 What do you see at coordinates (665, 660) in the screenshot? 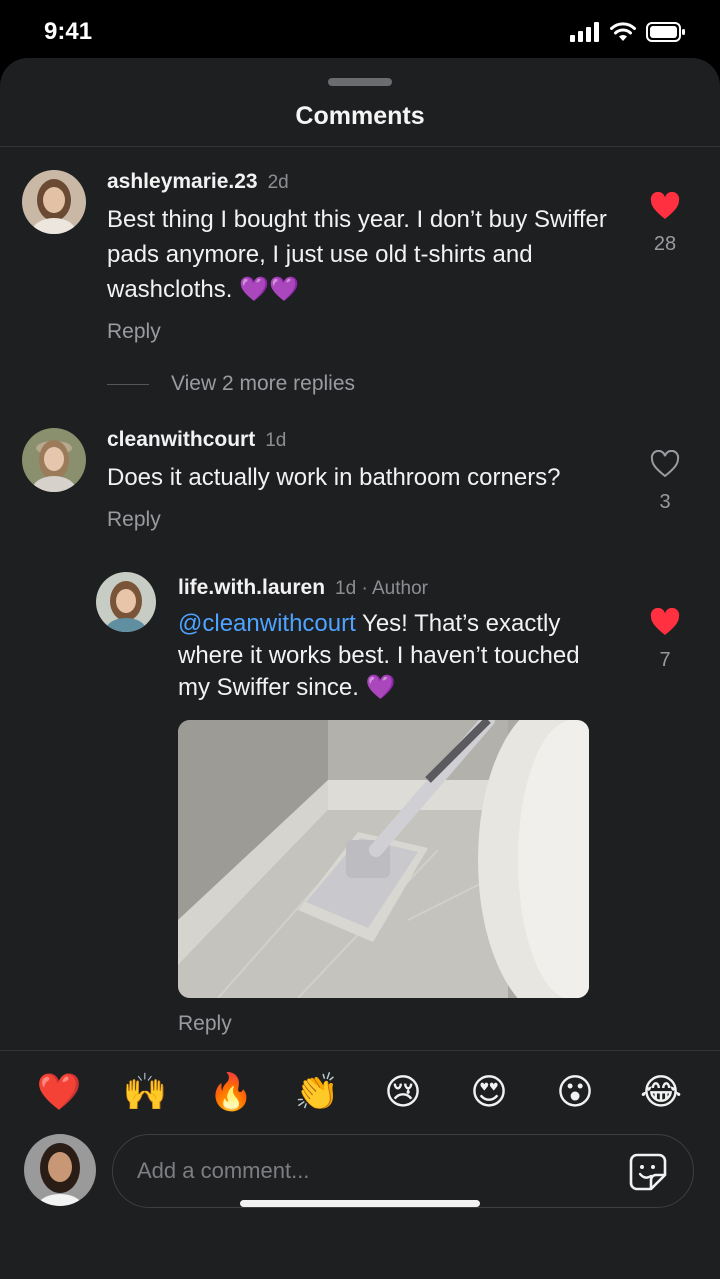
I see `like-count: 7` at bounding box center [665, 660].